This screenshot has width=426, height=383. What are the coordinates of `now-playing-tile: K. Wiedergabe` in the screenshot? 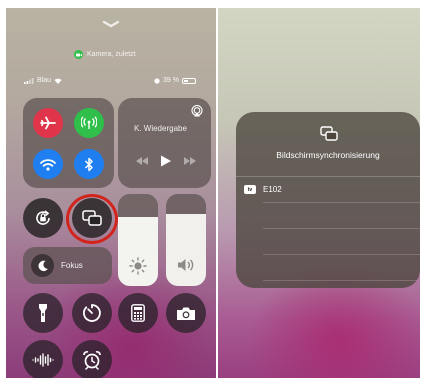 It's located at (164, 143).